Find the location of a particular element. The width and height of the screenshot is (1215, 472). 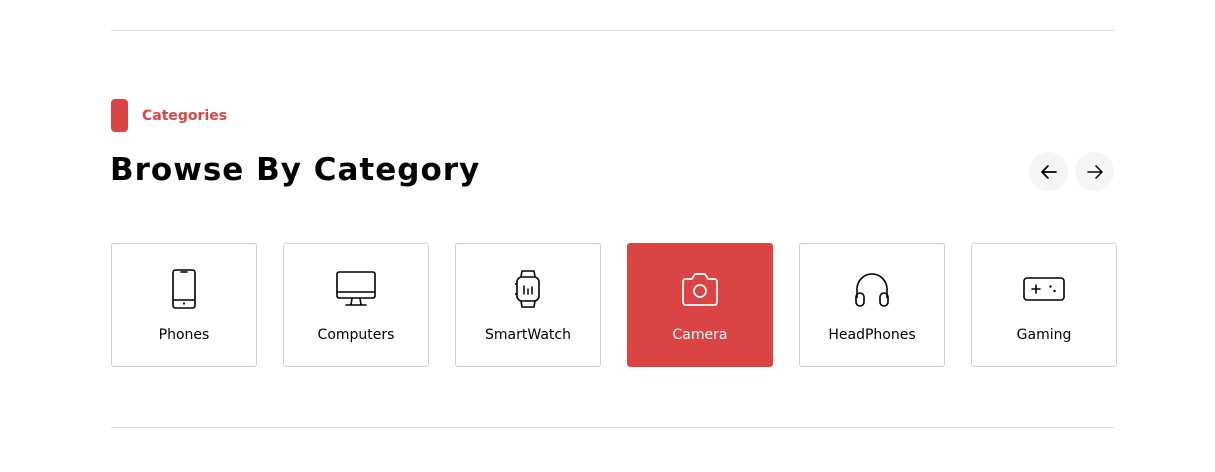

carousel-nav is located at coordinates (1071, 171).